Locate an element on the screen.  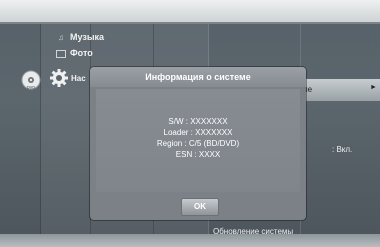
submenu-value: : Вкл. is located at coordinates (342, 149).